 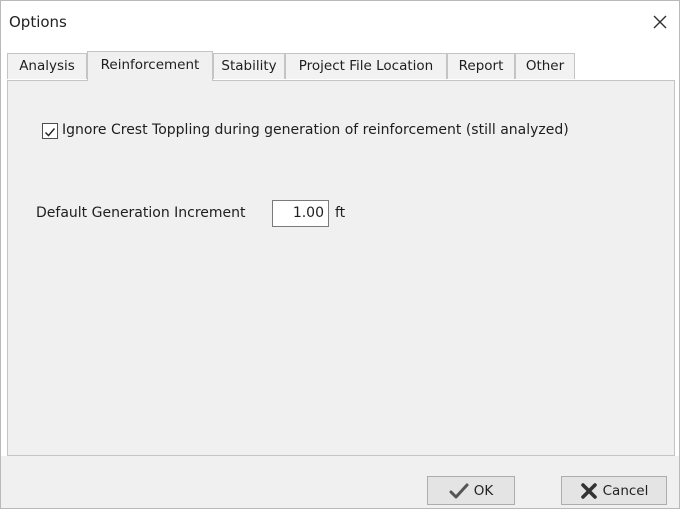 I want to click on dialog-title: Options, so click(x=38, y=22).